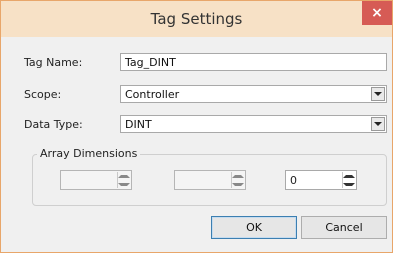 The height and width of the screenshot is (253, 393). I want to click on array-dimension-2-stepper, so click(210, 180).